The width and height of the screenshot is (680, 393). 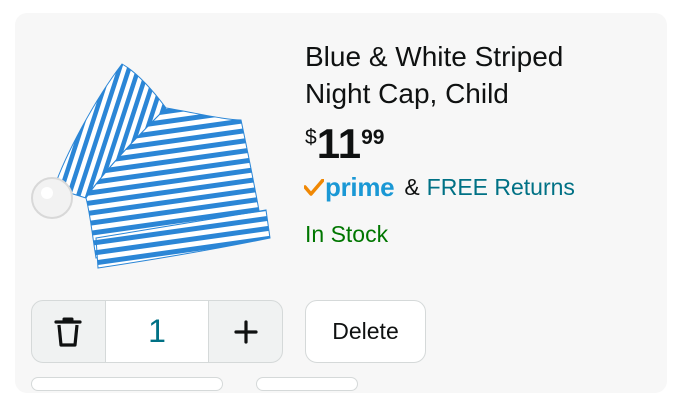 I want to click on product-price: $ 11 99, so click(x=344, y=144).